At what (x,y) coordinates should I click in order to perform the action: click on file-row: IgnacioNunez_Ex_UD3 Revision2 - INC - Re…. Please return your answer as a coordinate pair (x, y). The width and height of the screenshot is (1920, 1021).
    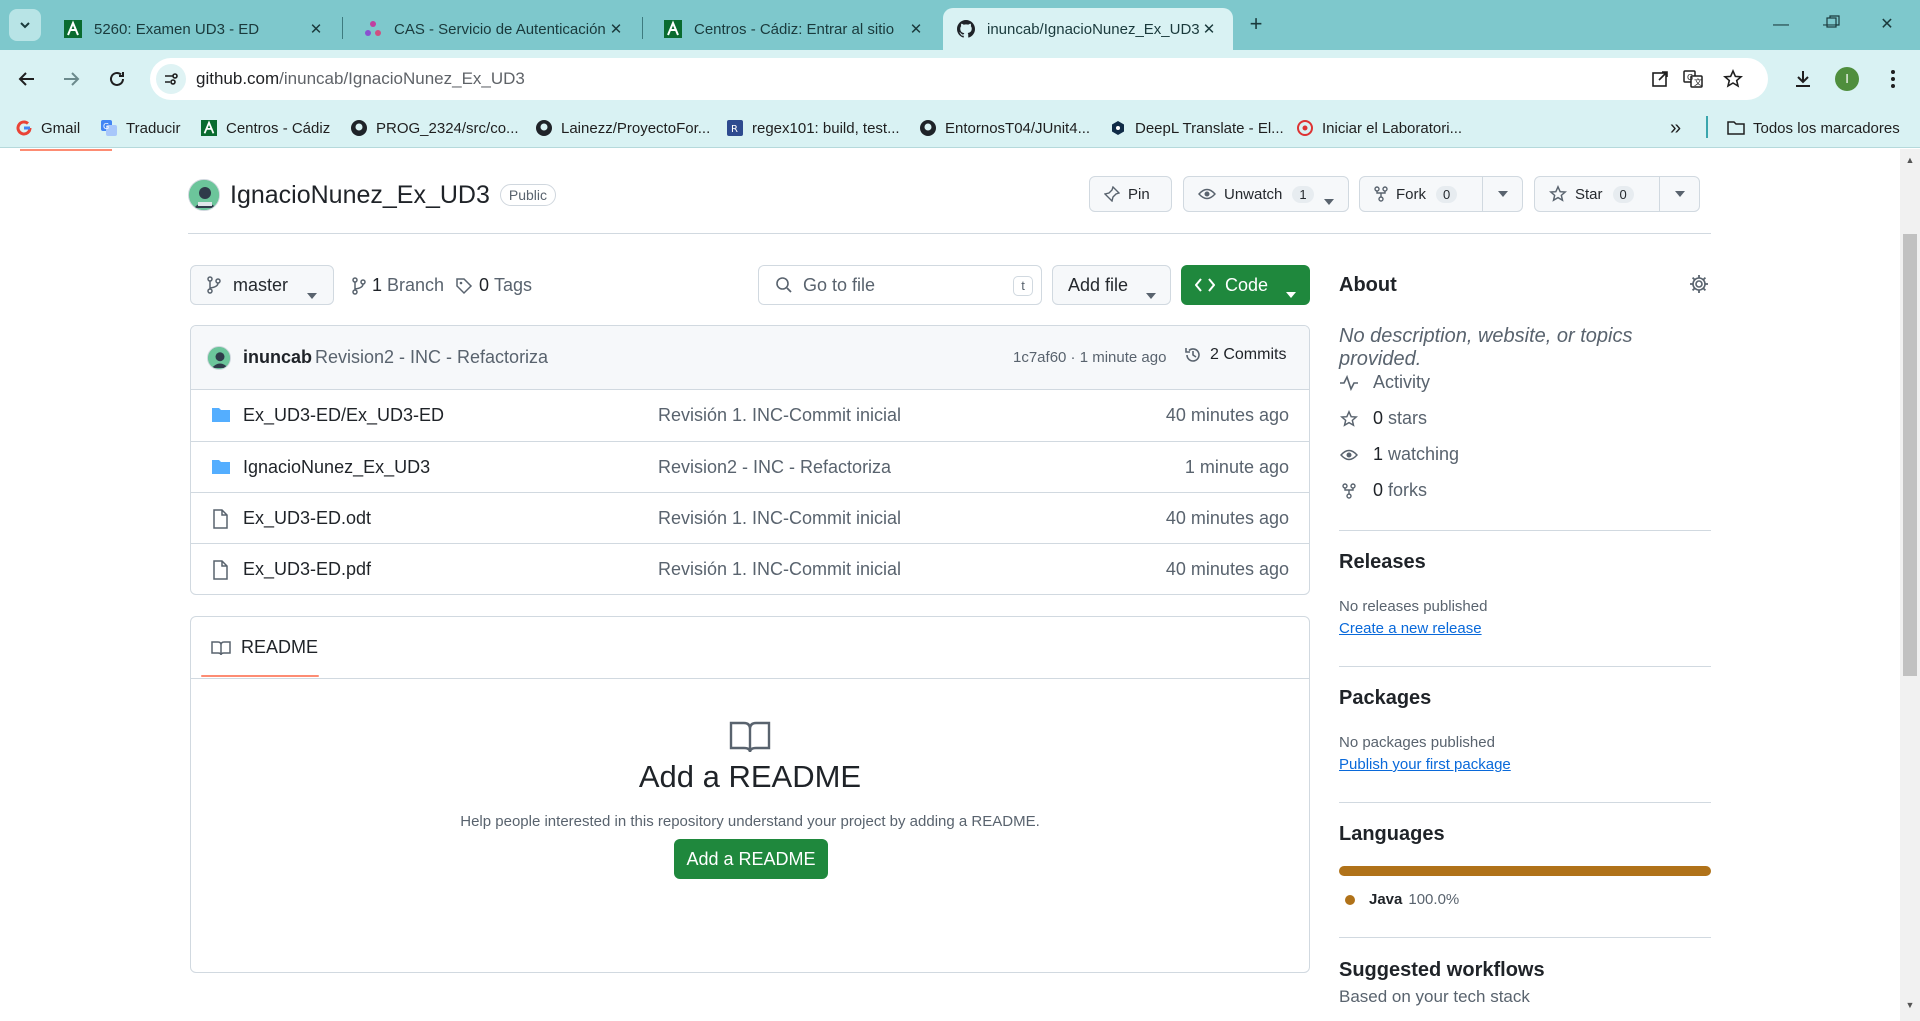
    Looking at the image, I should click on (750, 466).